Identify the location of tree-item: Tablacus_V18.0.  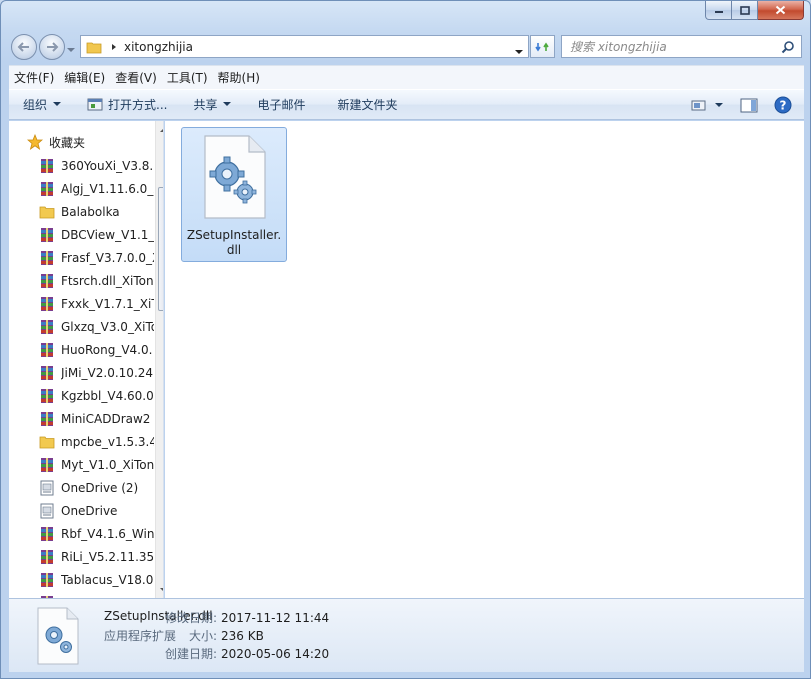
(81, 579).